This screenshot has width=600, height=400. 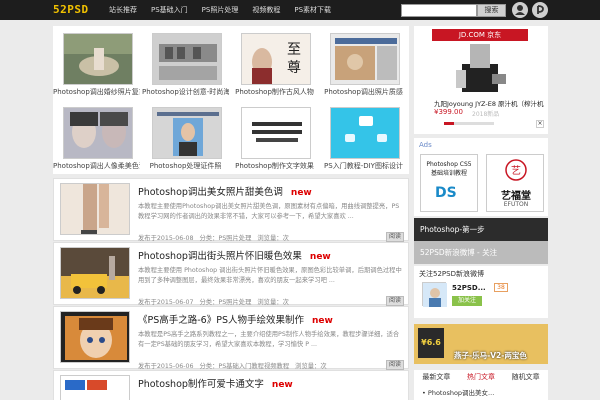 I want to click on tab-hot: 热门文章, so click(x=481, y=377).